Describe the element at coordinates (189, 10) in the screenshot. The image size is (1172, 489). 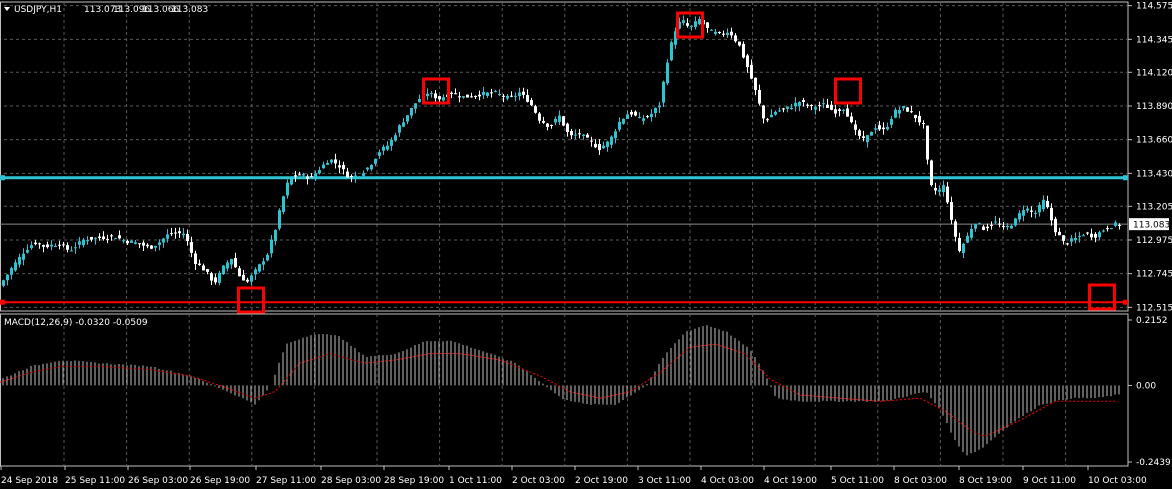
I see `ohlc-close: 113.083` at that location.